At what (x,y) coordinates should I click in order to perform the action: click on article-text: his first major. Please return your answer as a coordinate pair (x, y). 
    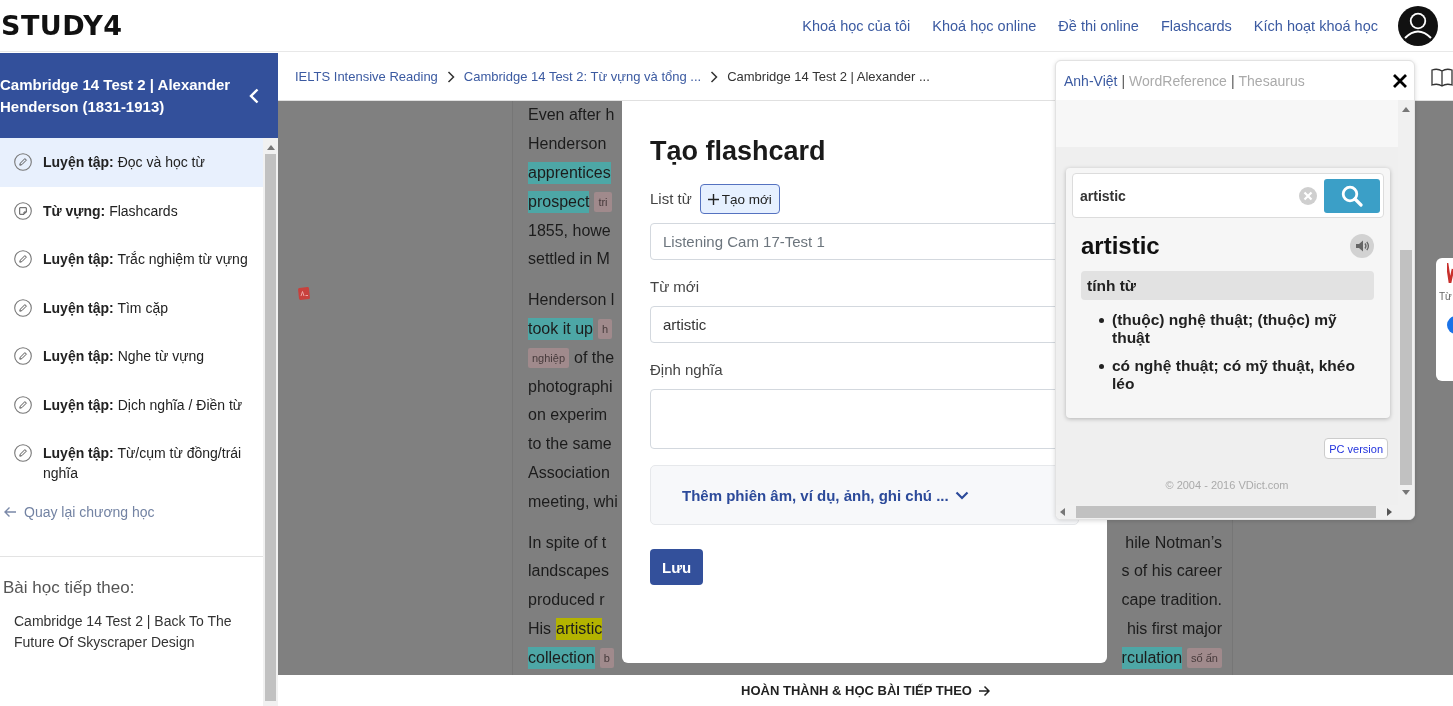
    Looking at the image, I should click on (1174, 628).